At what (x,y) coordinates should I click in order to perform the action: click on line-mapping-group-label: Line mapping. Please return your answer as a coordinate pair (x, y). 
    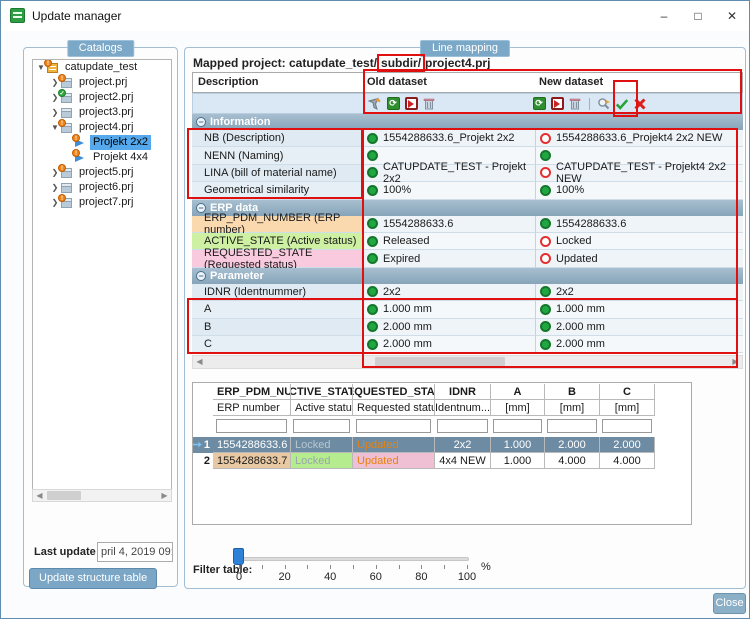
    Looking at the image, I should click on (465, 48).